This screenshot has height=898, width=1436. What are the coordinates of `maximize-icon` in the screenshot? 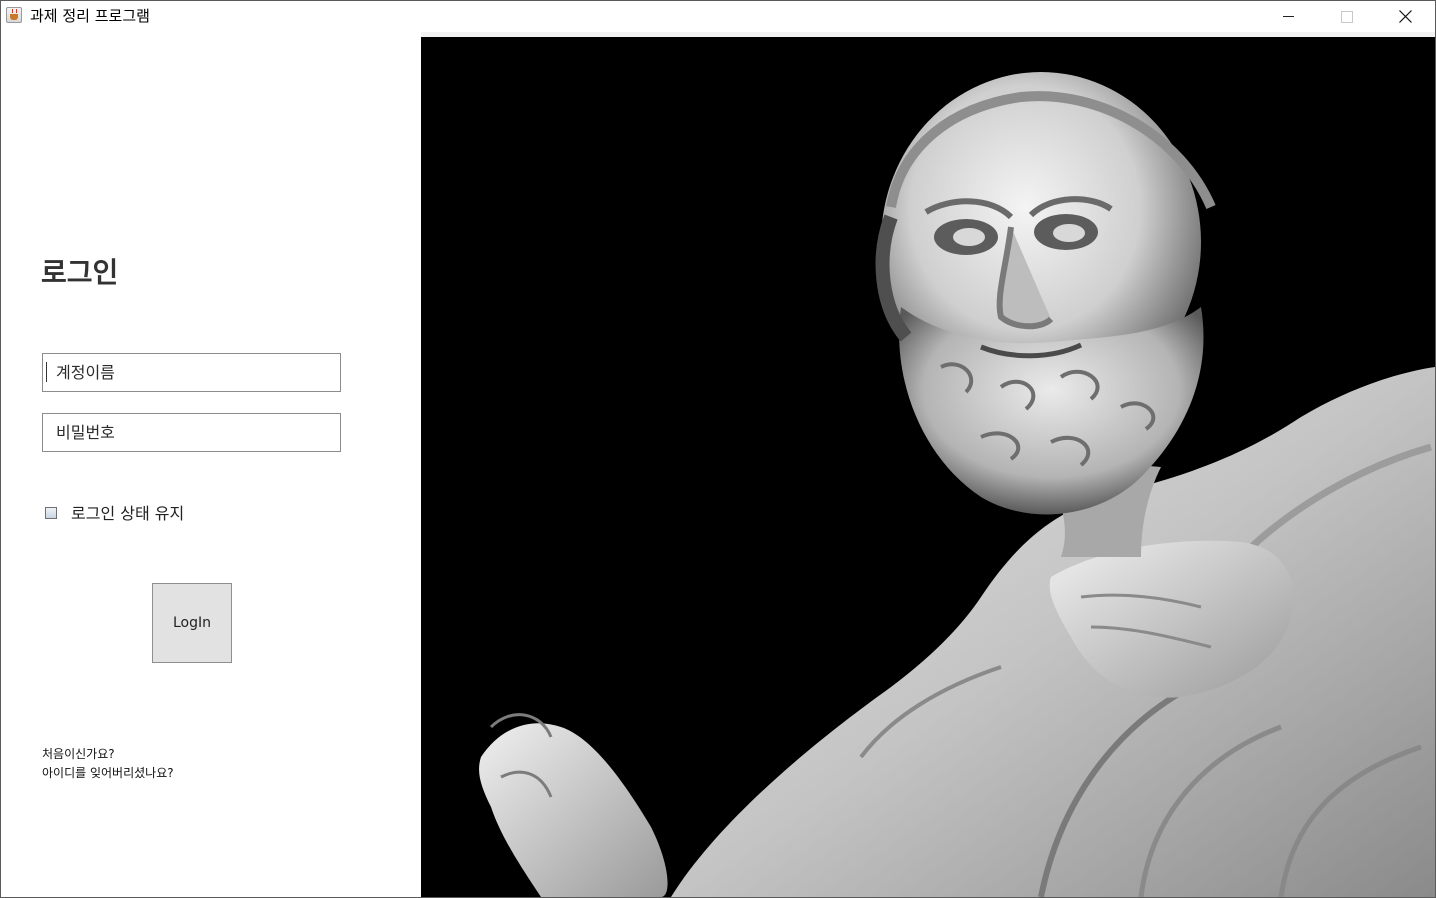 It's located at (1347, 17).